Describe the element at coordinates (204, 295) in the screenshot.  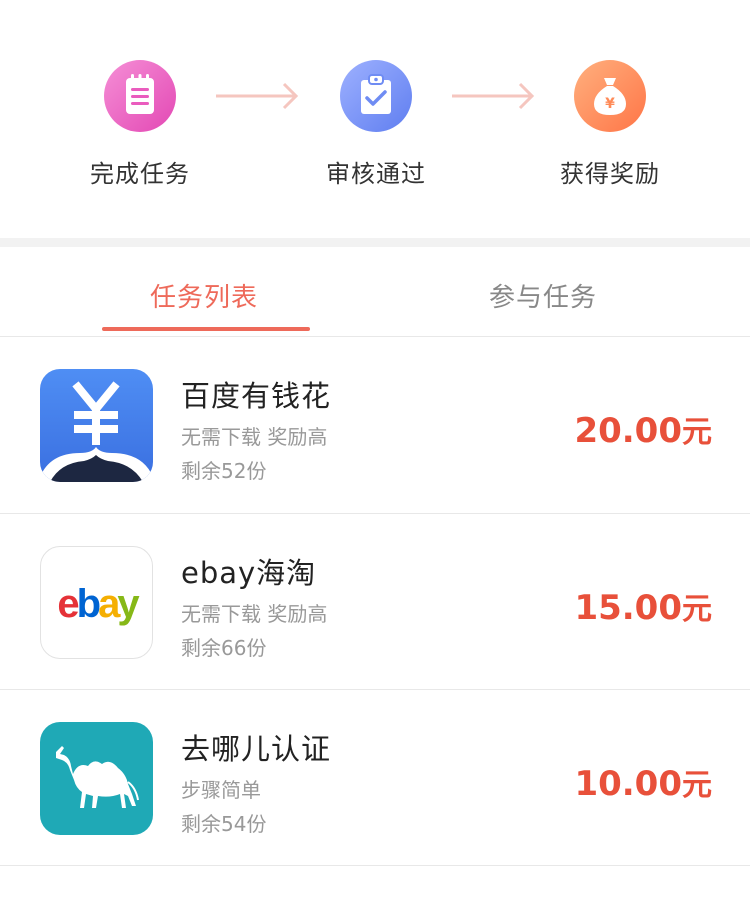
I see `tab-task-list: 任务列表` at that location.